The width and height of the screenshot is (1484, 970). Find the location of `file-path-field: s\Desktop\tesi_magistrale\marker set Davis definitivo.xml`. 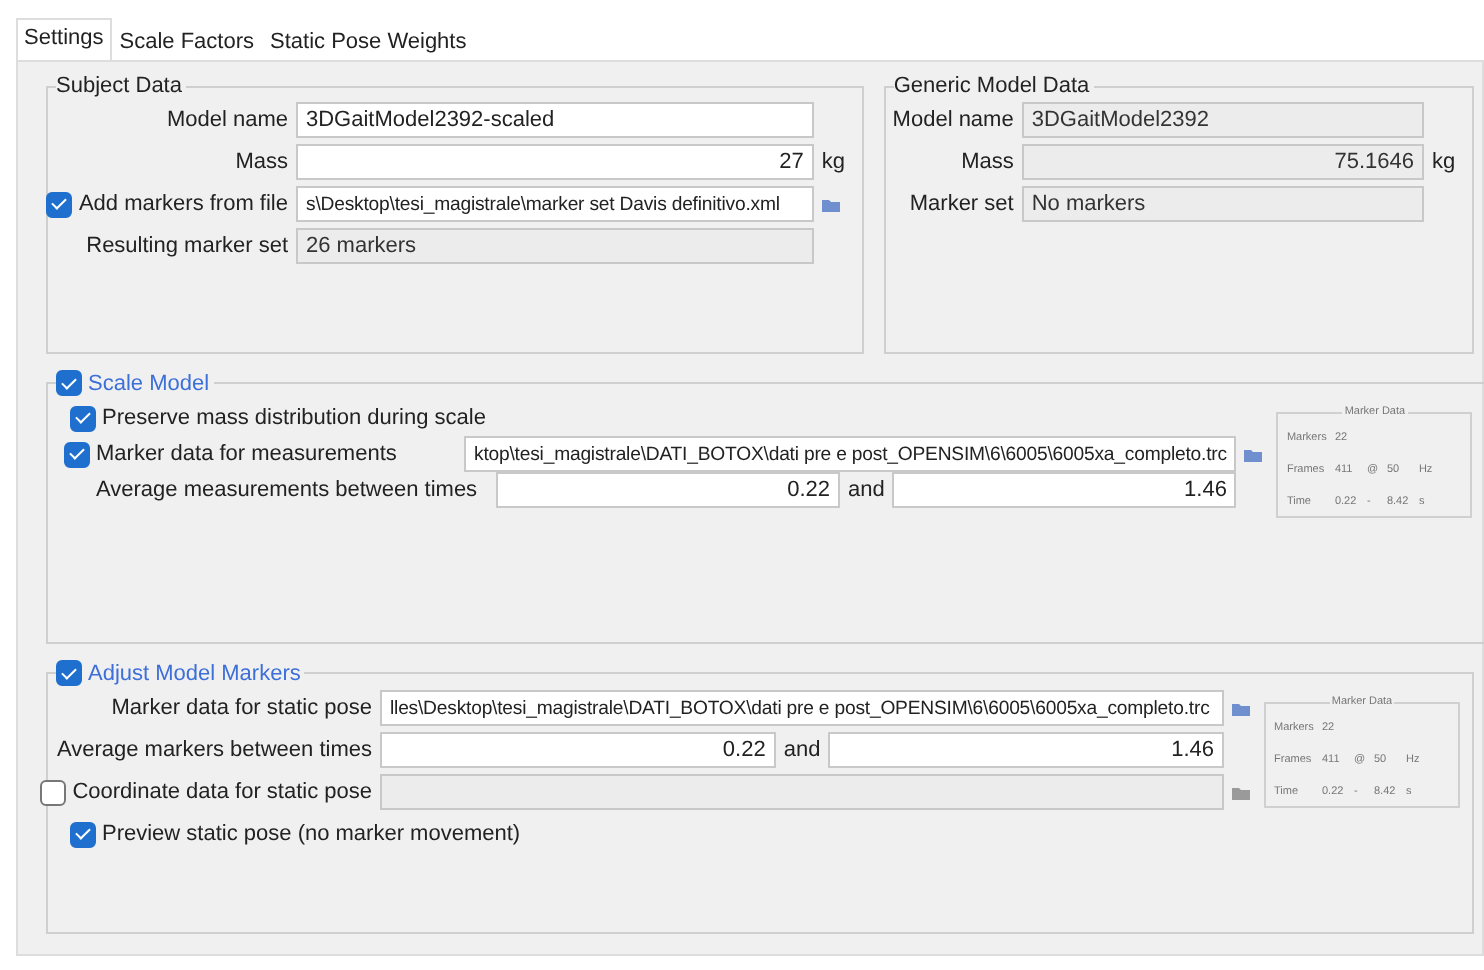

file-path-field: s\Desktop\tesi_magistrale\marker set Davis definitivo.xml is located at coordinates (555, 204).